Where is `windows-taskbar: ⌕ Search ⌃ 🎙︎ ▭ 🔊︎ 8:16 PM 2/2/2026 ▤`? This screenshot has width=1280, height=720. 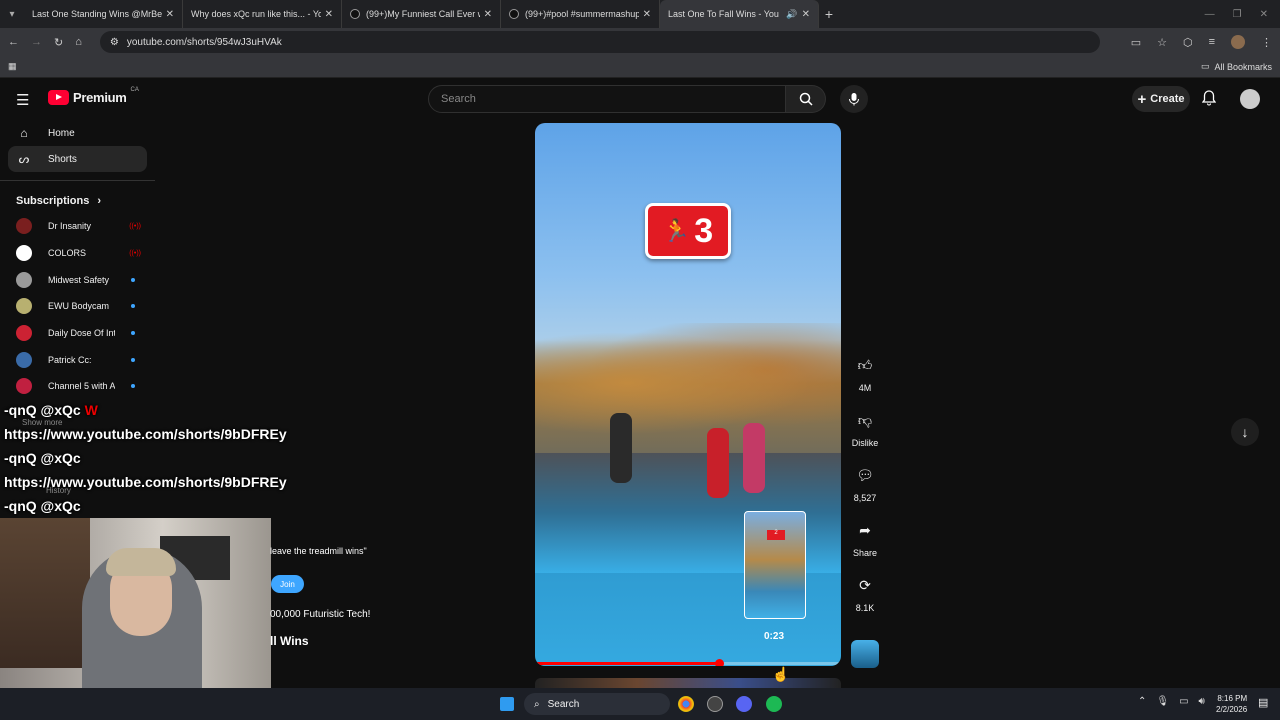 windows-taskbar: ⌕ Search ⌃ 🎙︎ ▭ 🔊︎ 8:16 PM 2/2/2026 ▤ is located at coordinates (640, 704).